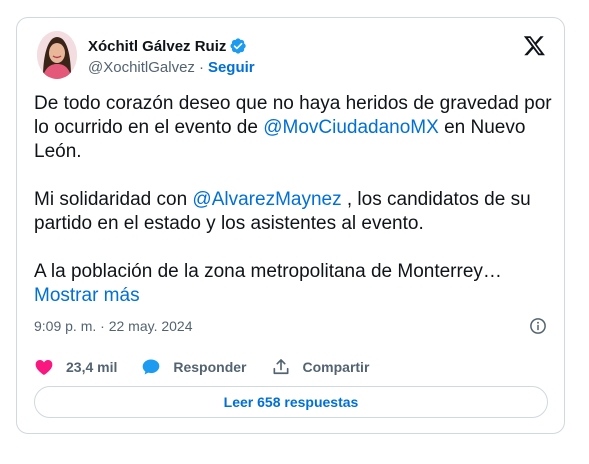 This screenshot has width=589, height=464. What do you see at coordinates (290, 326) in the screenshot?
I see `meta-row: 9:09 p. m. · 22 may. 2024` at bounding box center [290, 326].